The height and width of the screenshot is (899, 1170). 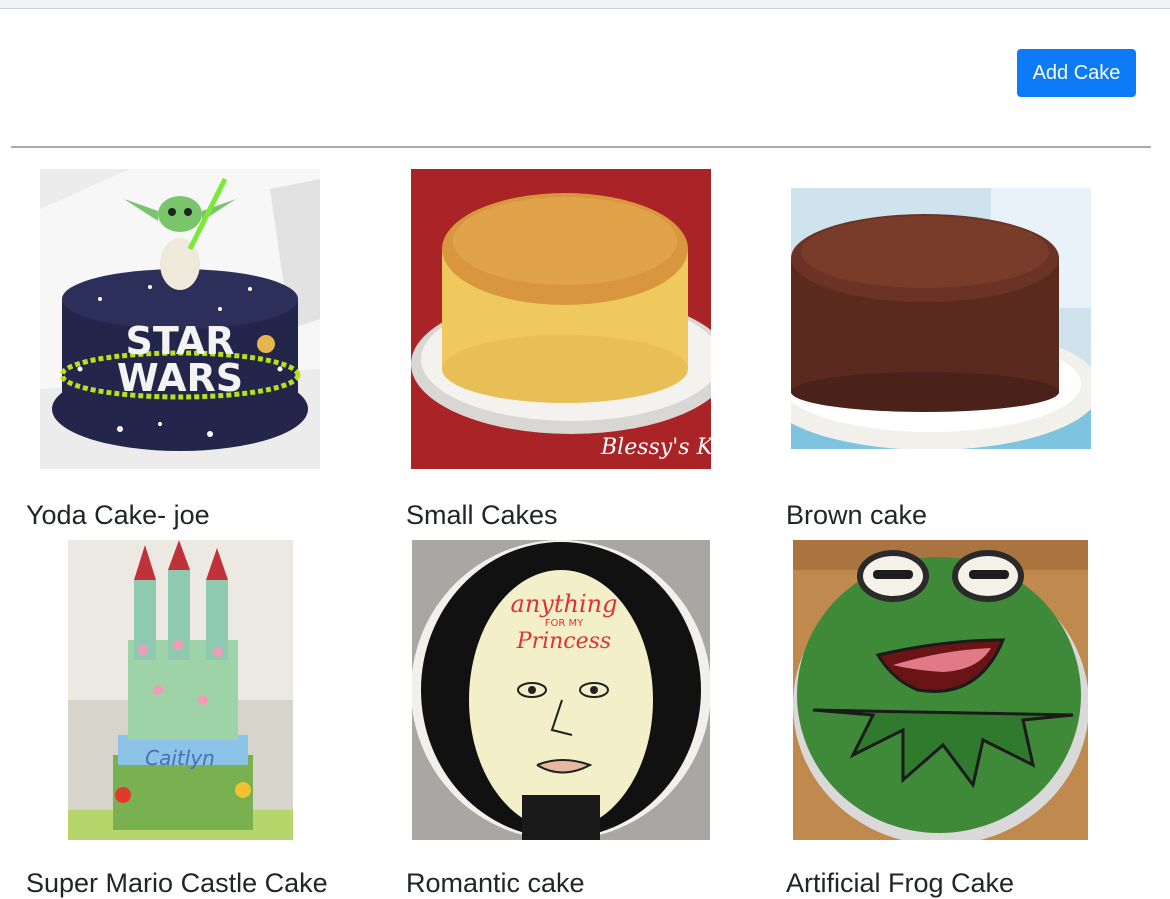 What do you see at coordinates (177, 883) in the screenshot?
I see `cake-title: Super Mario Castle Cake` at bounding box center [177, 883].